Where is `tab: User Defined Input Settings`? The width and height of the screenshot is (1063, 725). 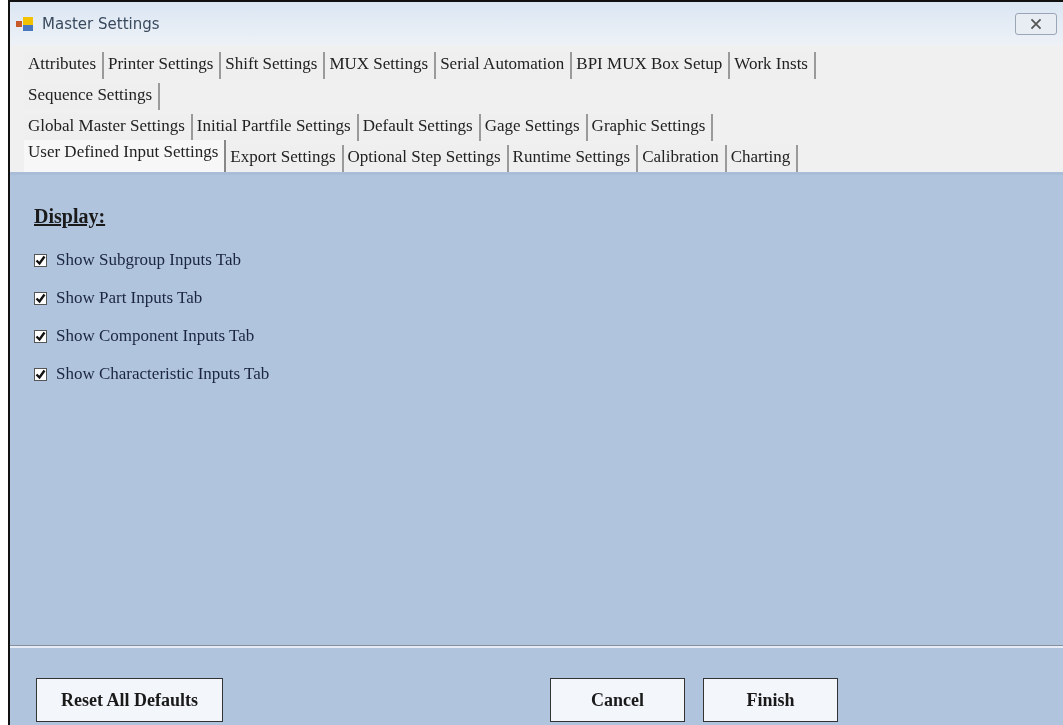
tab: User Defined Input Settings is located at coordinates (125, 156).